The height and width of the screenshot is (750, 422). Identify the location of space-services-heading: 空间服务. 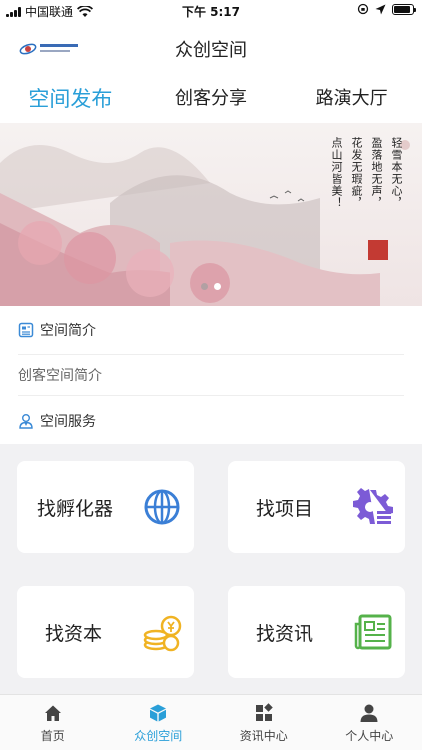
(68, 422).